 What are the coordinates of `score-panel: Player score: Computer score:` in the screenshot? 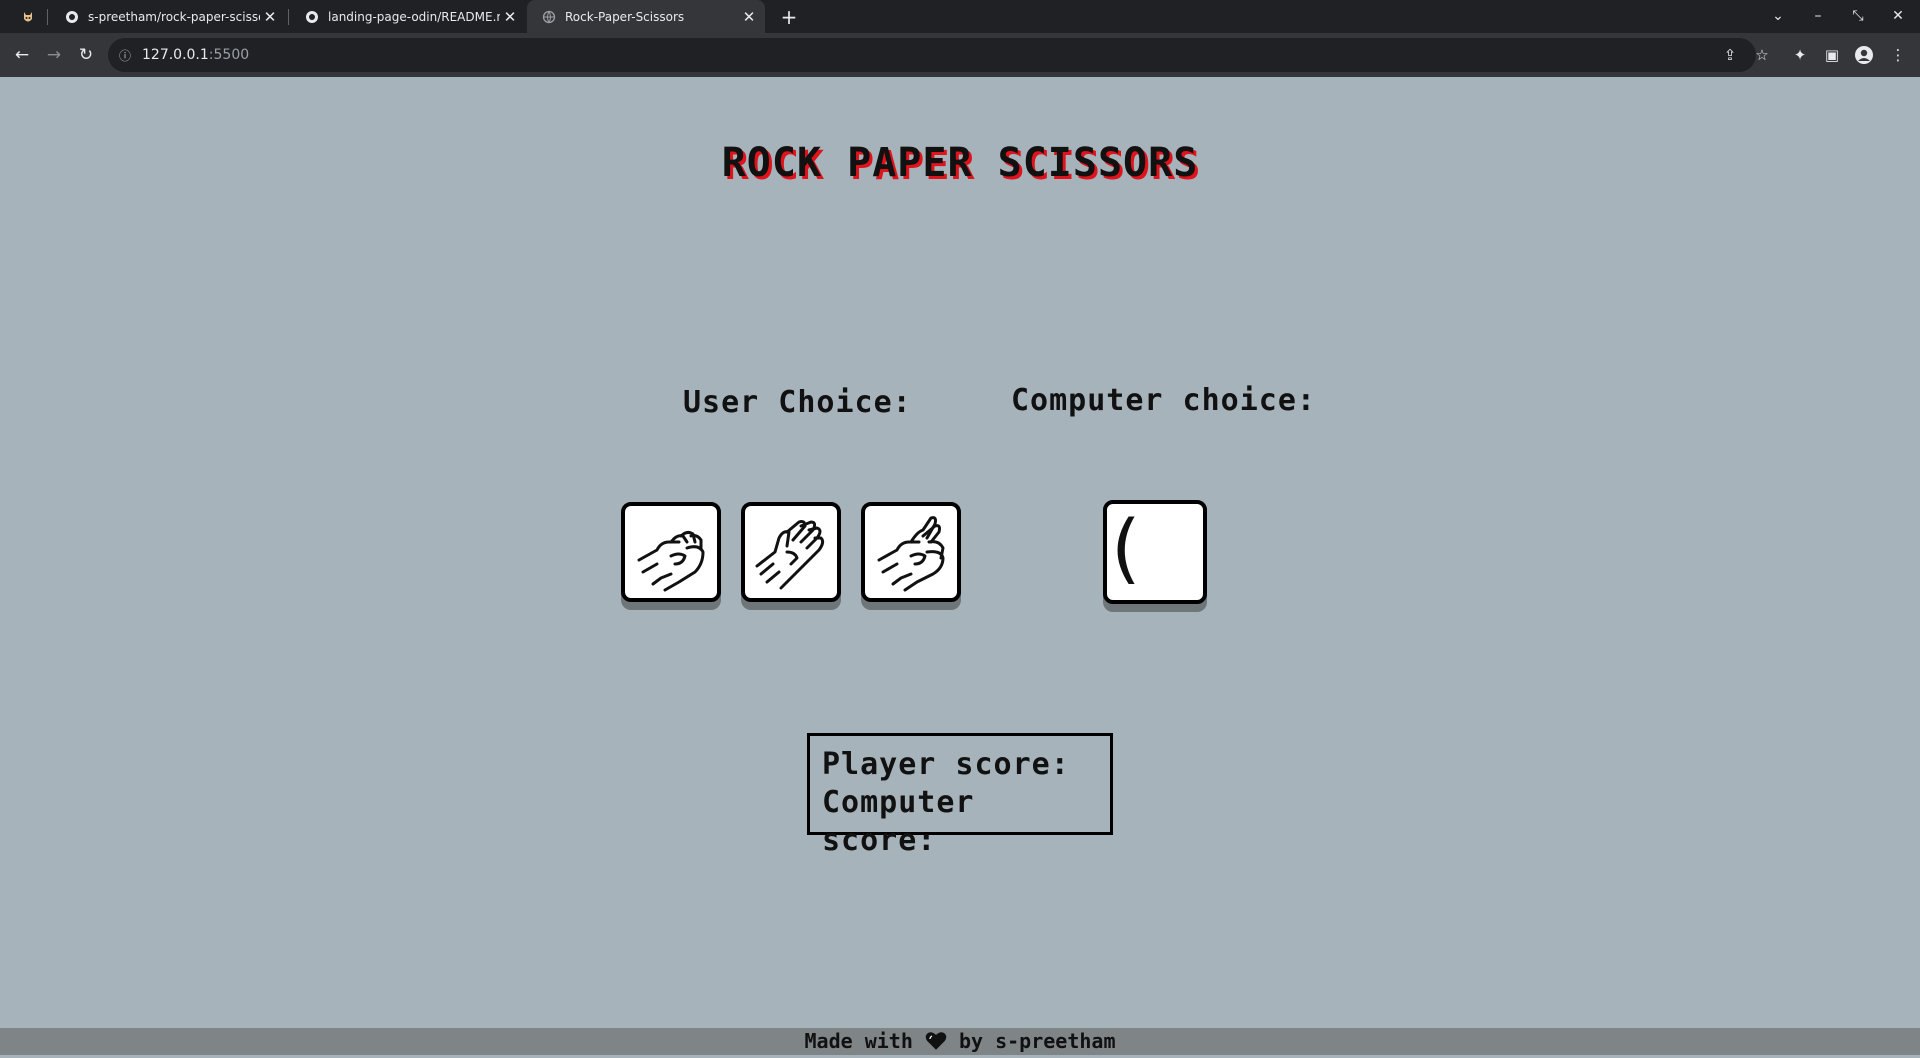 It's located at (960, 795).